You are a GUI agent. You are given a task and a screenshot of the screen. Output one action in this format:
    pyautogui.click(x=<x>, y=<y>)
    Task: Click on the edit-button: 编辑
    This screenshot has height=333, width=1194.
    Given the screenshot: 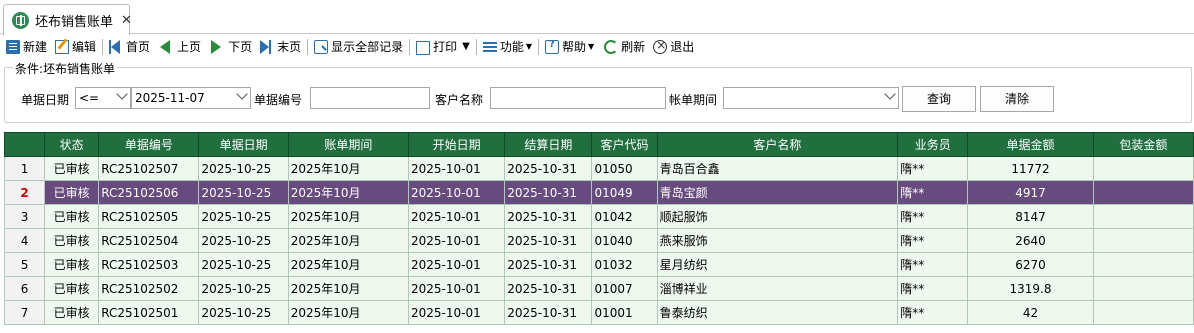 What is the action you would take?
    pyautogui.click(x=75, y=47)
    